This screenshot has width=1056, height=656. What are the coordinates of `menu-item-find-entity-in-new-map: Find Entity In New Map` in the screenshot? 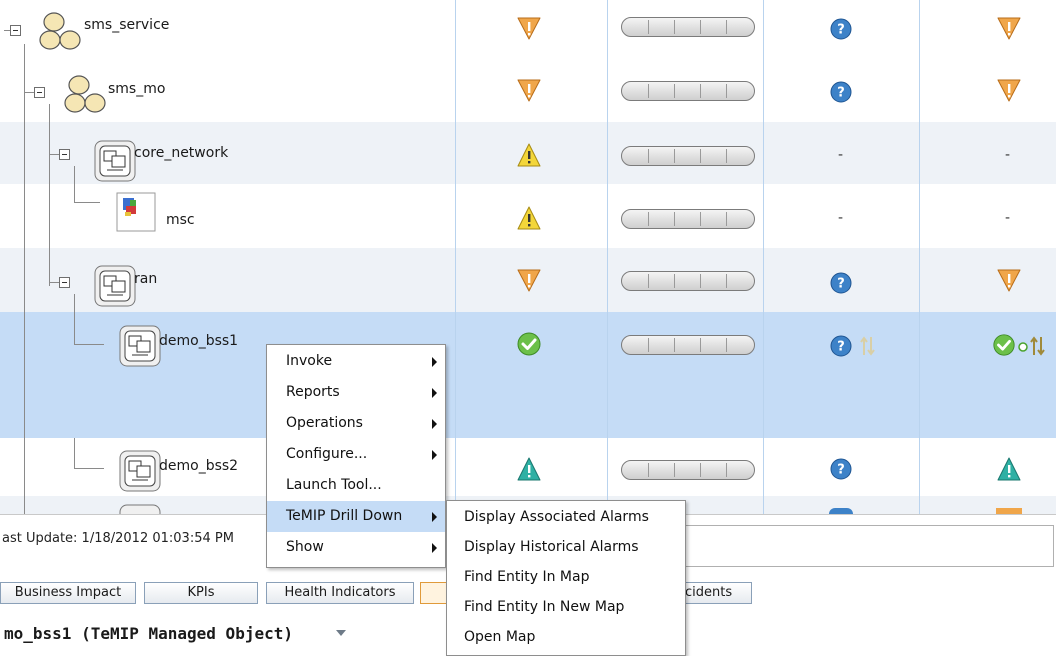 It's located at (566, 607).